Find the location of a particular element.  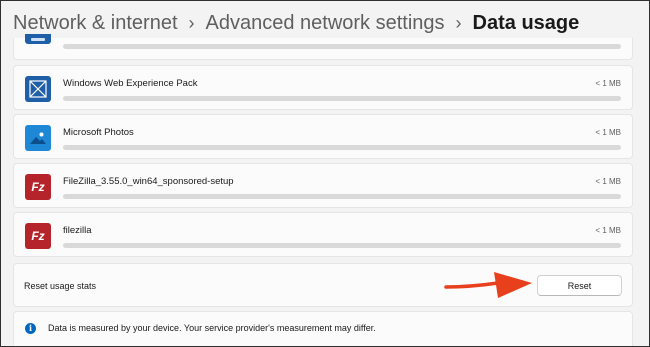

app-name: filezilla is located at coordinates (77, 230).